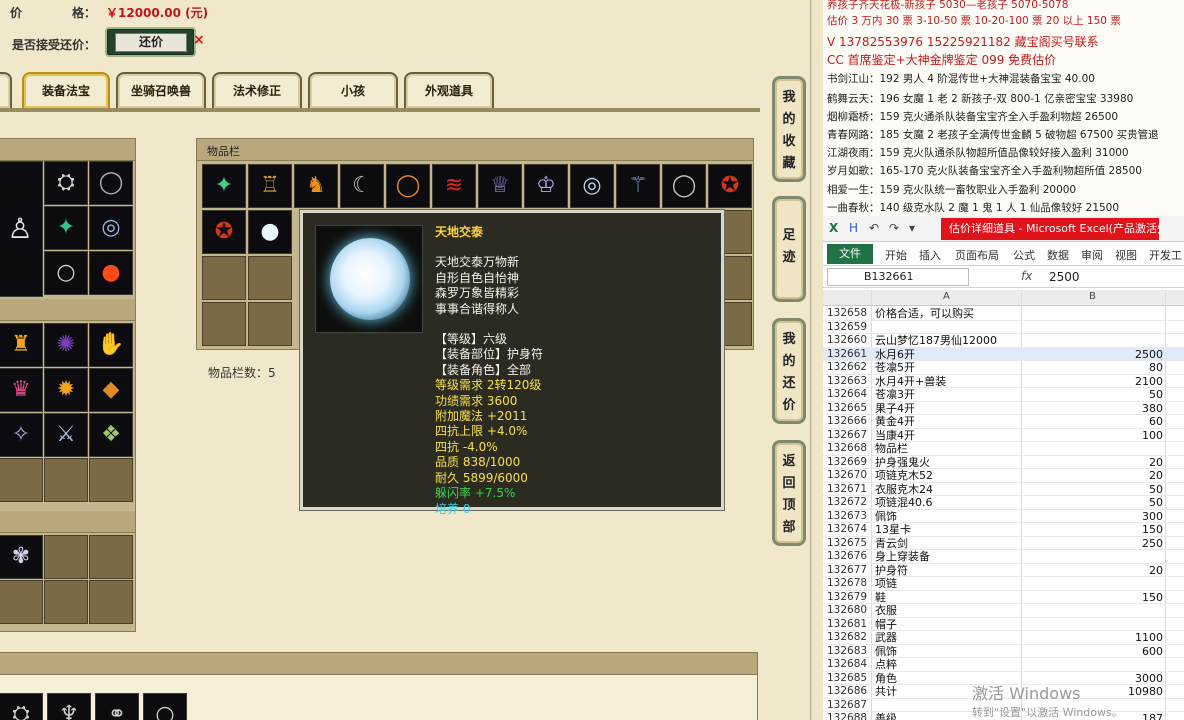  I want to click on cell-a: 苍凛3开, so click(950, 395).